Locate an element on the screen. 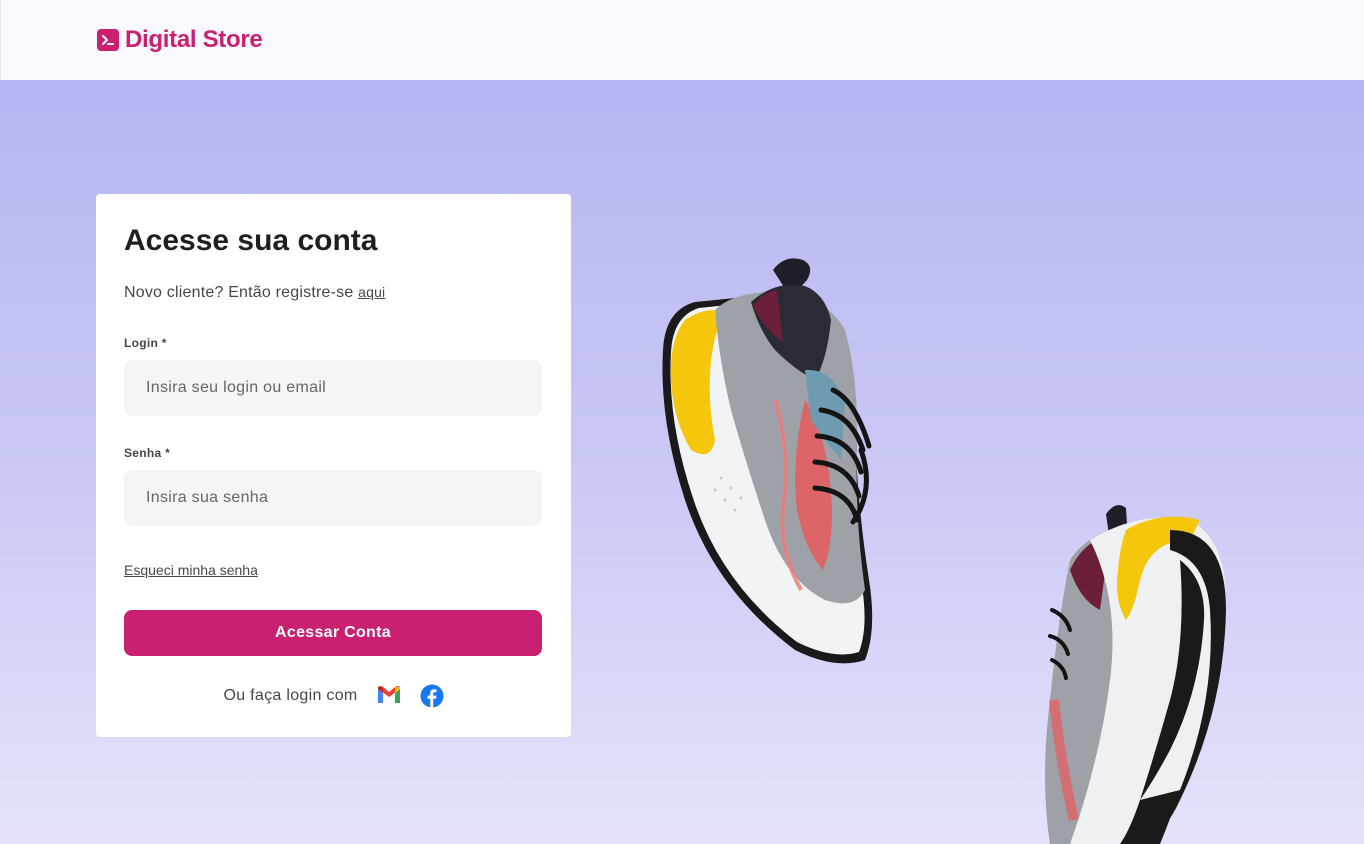  password-field-group: Senha * is located at coordinates (333, 486).